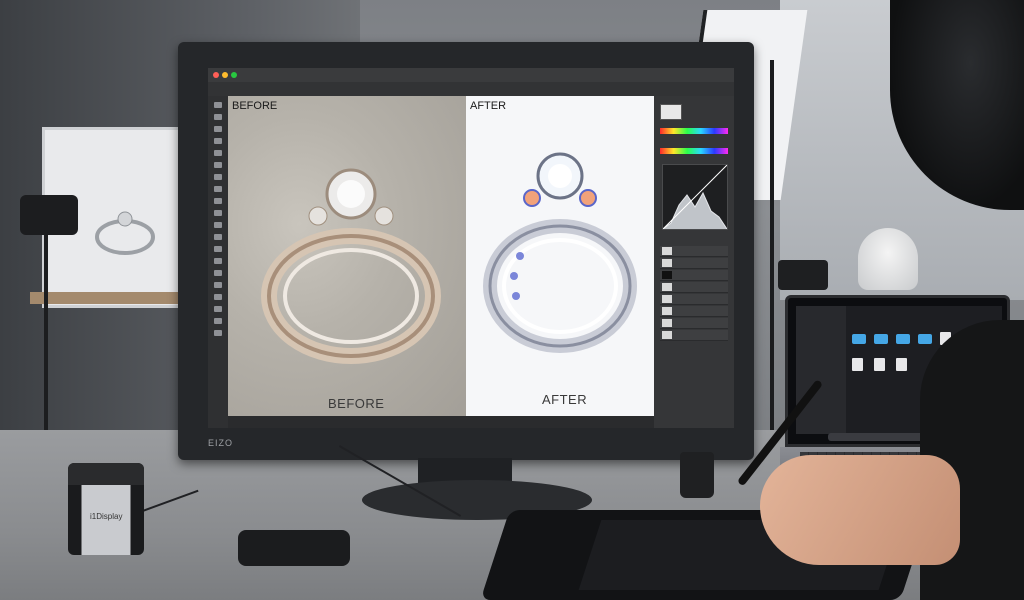  Describe the element at coordinates (218, 201) in the screenshot. I see `stamp-tool-icon` at that location.